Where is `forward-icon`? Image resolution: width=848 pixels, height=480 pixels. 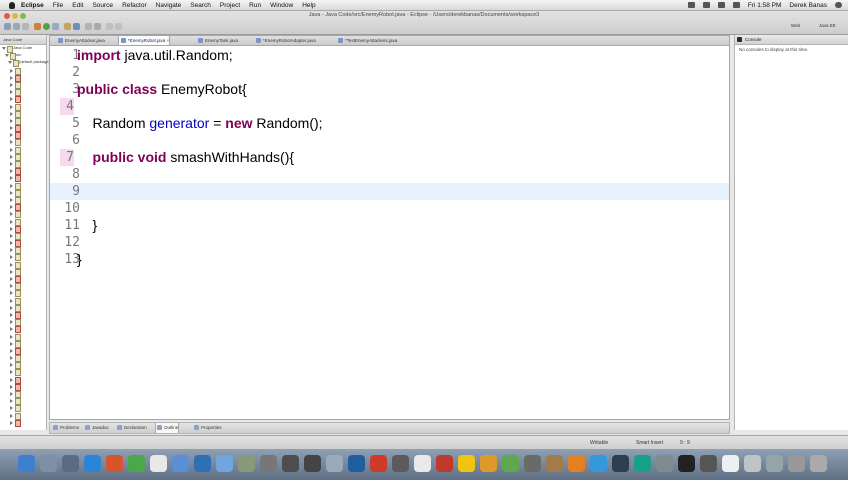
forward-icon is located at coordinates (118, 26).